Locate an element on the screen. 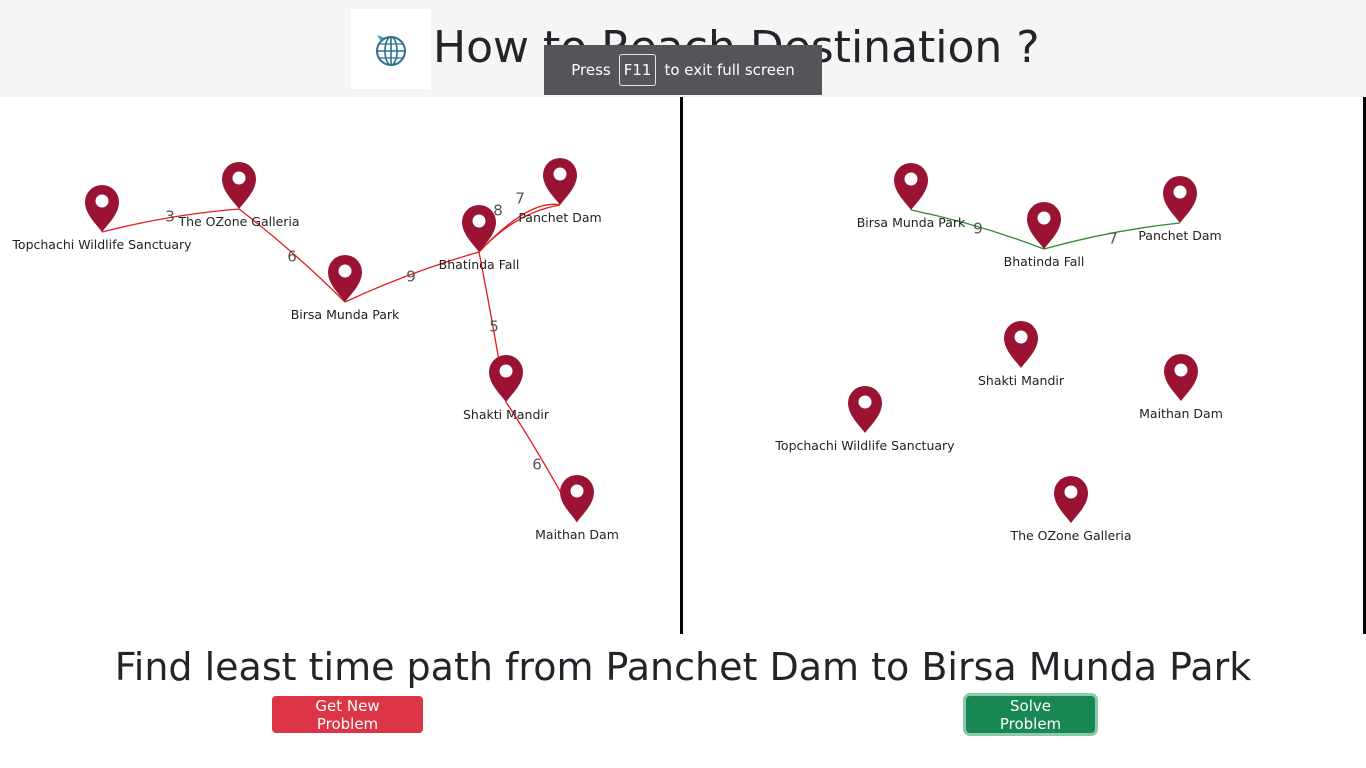 The image size is (1366, 768). left-edge-weight: 3 is located at coordinates (170, 217).